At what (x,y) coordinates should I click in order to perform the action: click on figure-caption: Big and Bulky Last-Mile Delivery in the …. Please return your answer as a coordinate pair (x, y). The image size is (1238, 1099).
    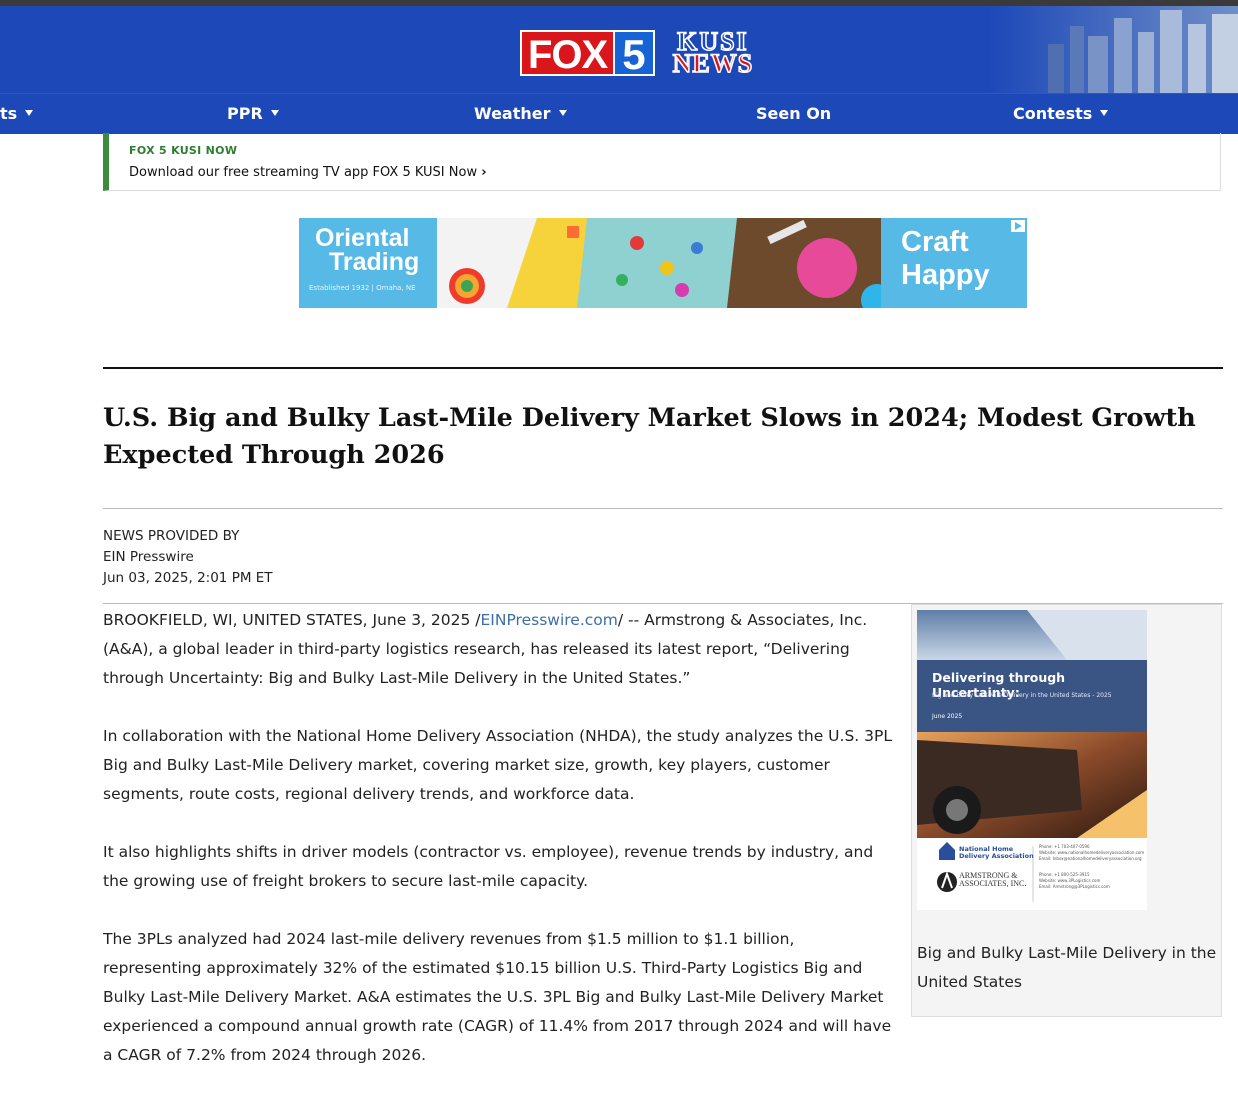
    Looking at the image, I should click on (1067, 967).